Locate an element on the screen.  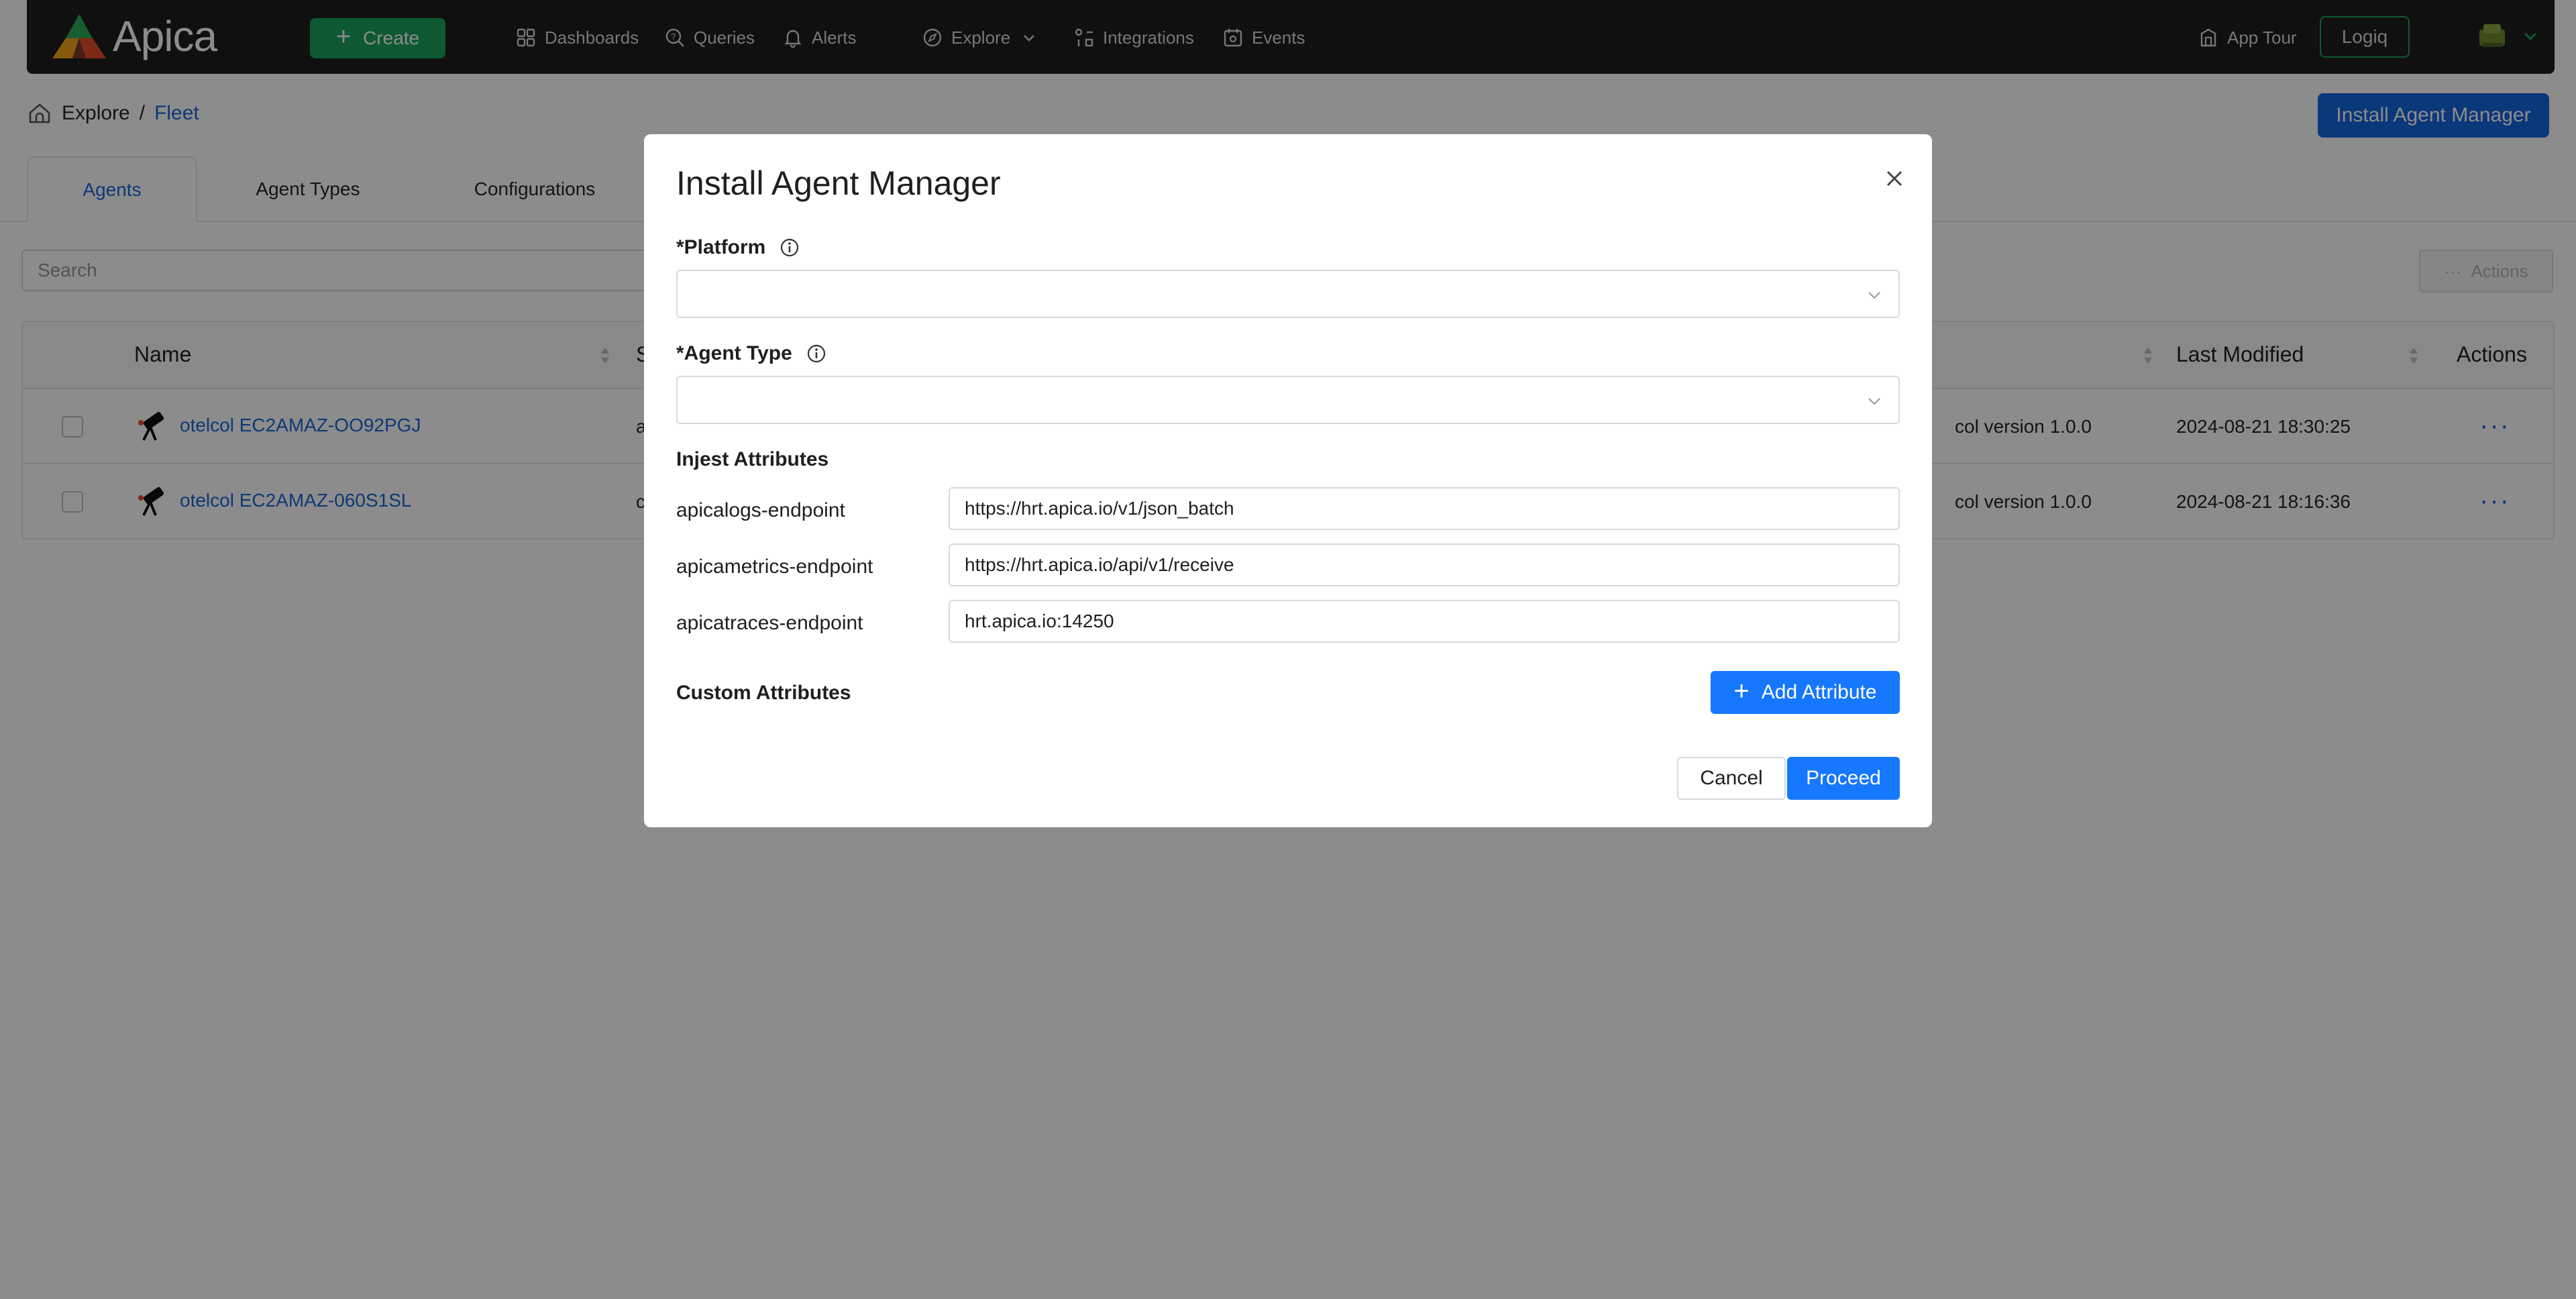
apicatraces-endpoint-label: apicatraces-endpoint is located at coordinates (769, 623).